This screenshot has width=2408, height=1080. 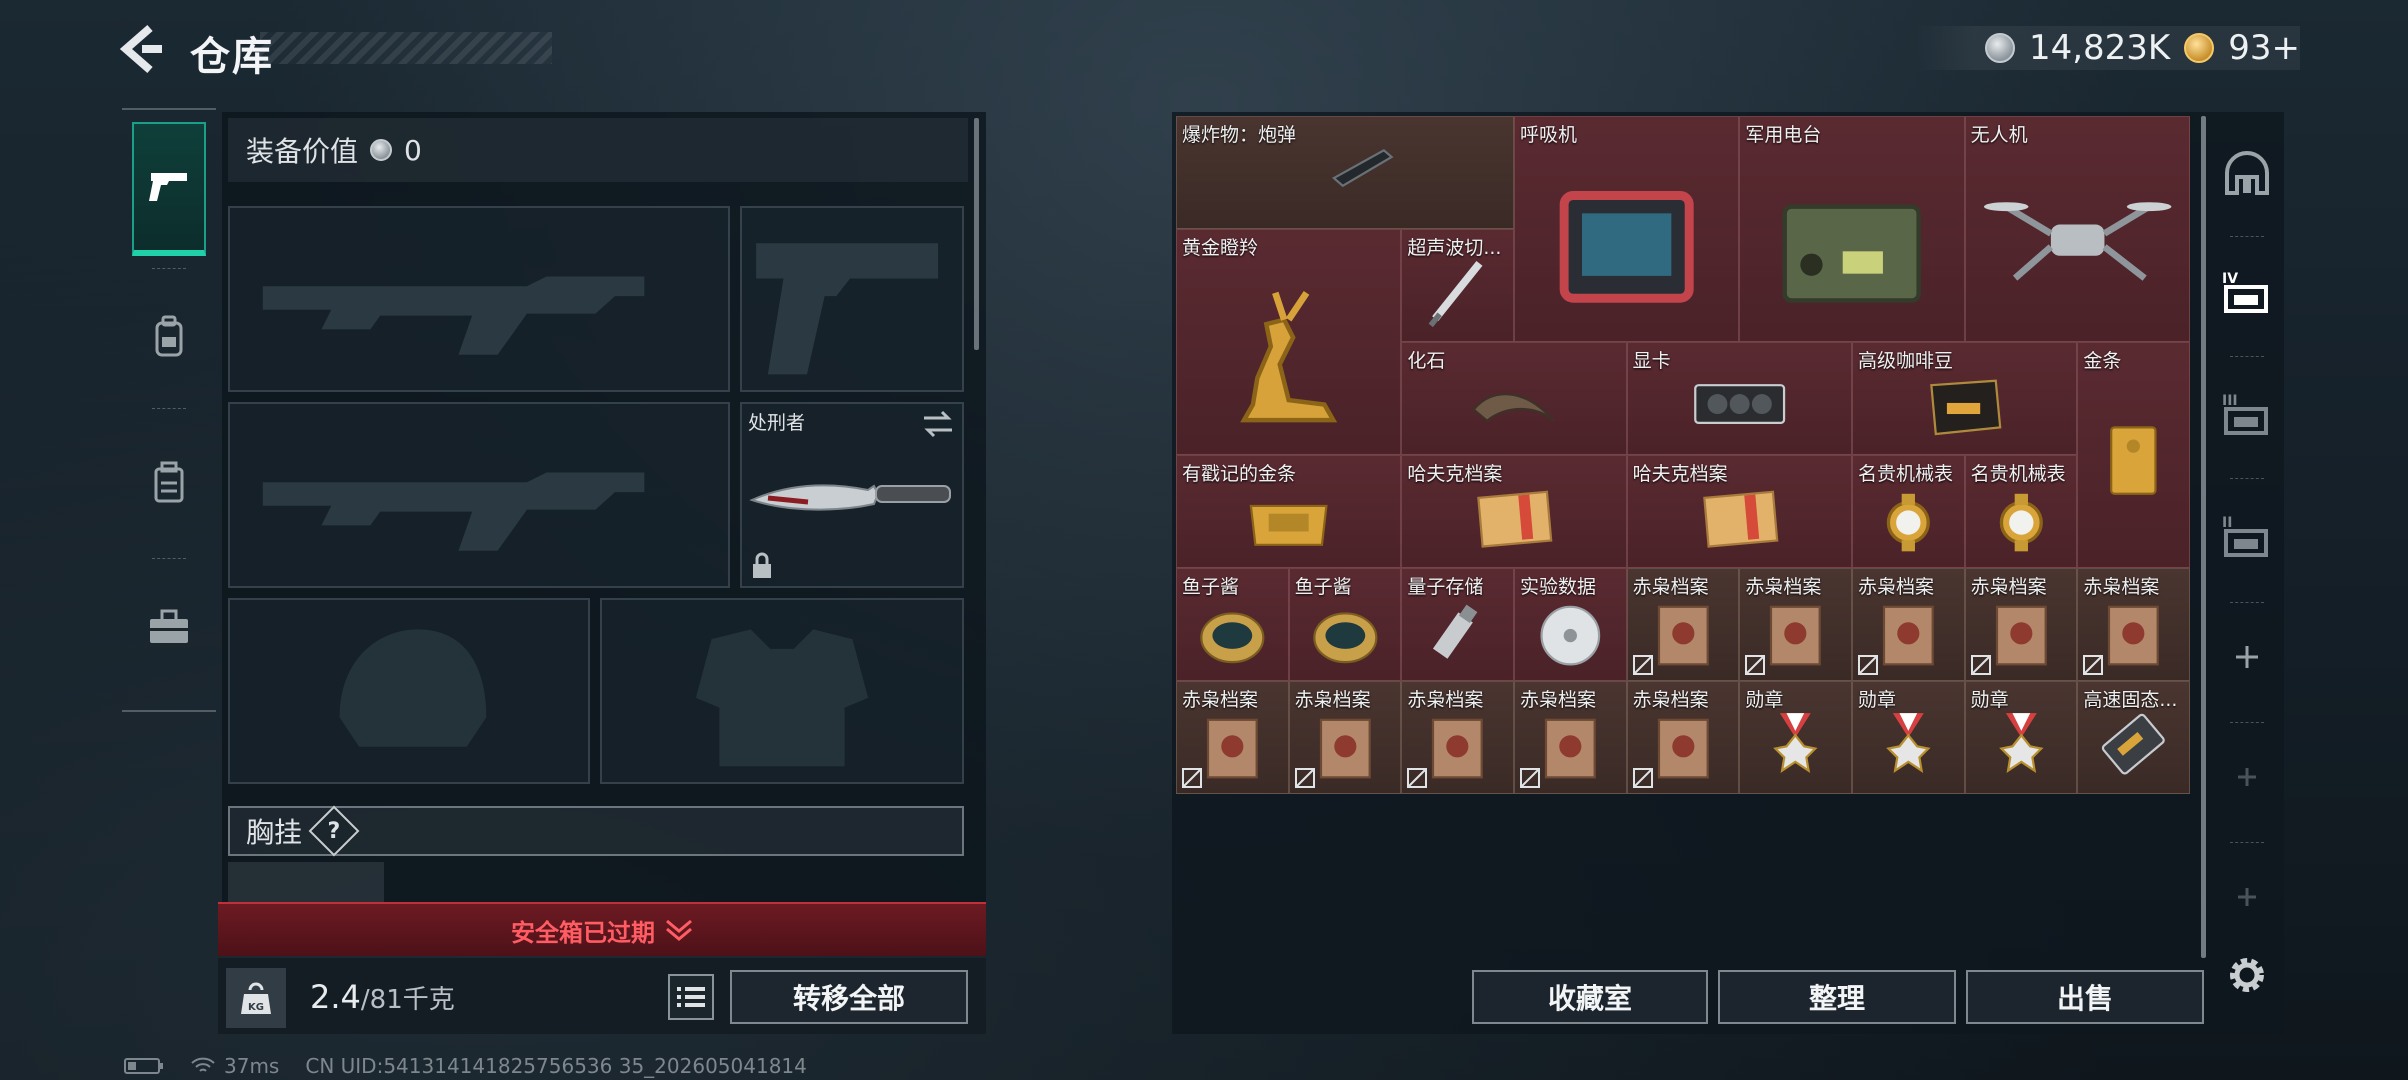 What do you see at coordinates (1783, 135) in the screenshot?
I see `stash-item-label: 军用电台` at bounding box center [1783, 135].